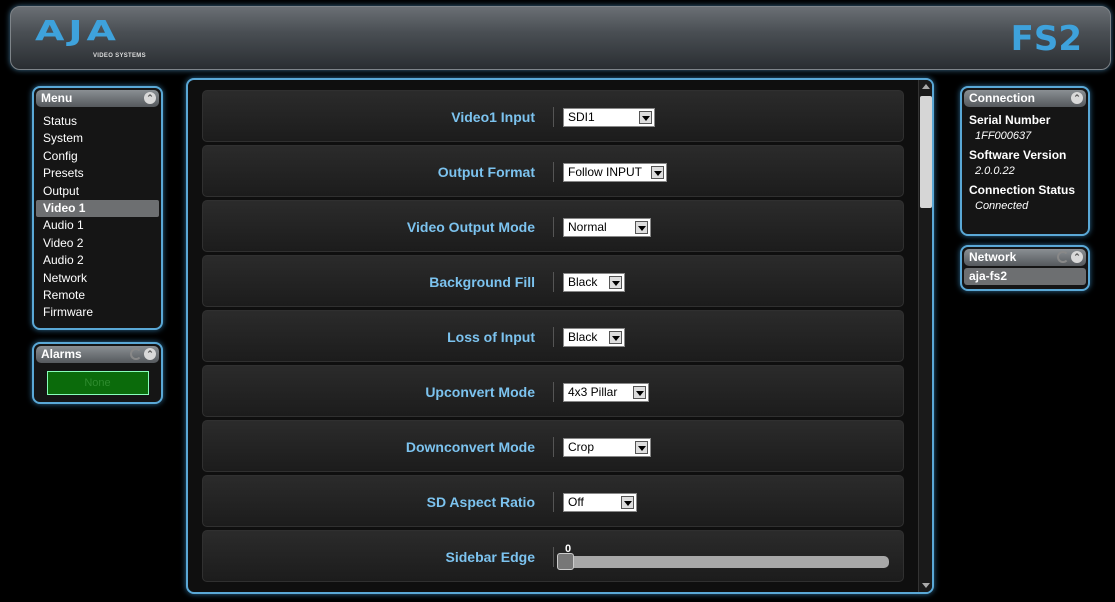 The width and height of the screenshot is (1115, 602). I want to click on menu-item-video-1: Video 1, so click(97, 208).